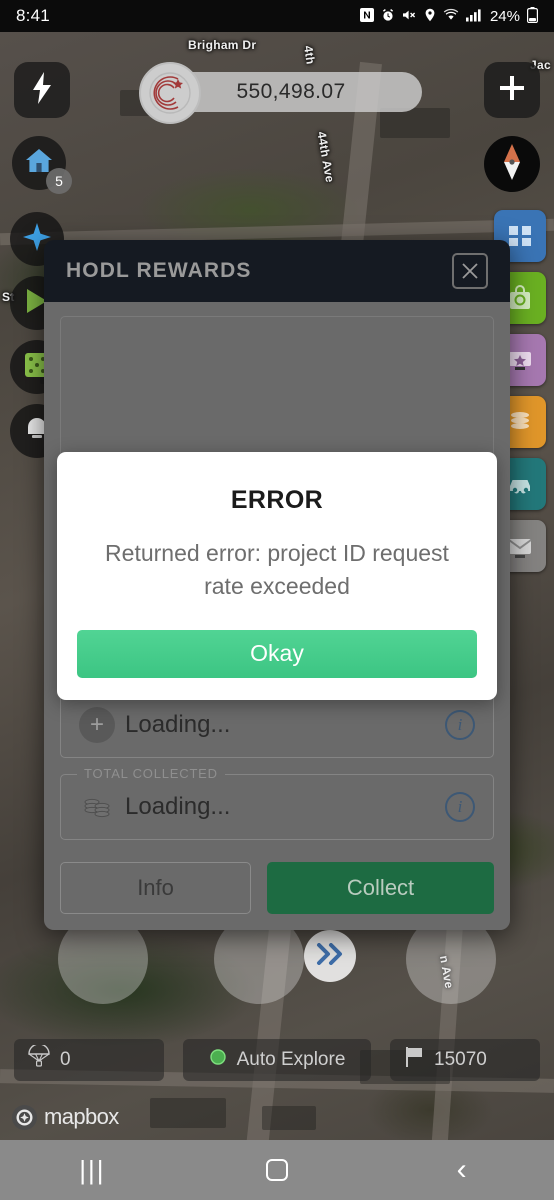 Image resolution: width=554 pixels, height=1200 pixels. What do you see at coordinates (81, 1116) in the screenshot?
I see `mapbox-label: mapbox` at bounding box center [81, 1116].